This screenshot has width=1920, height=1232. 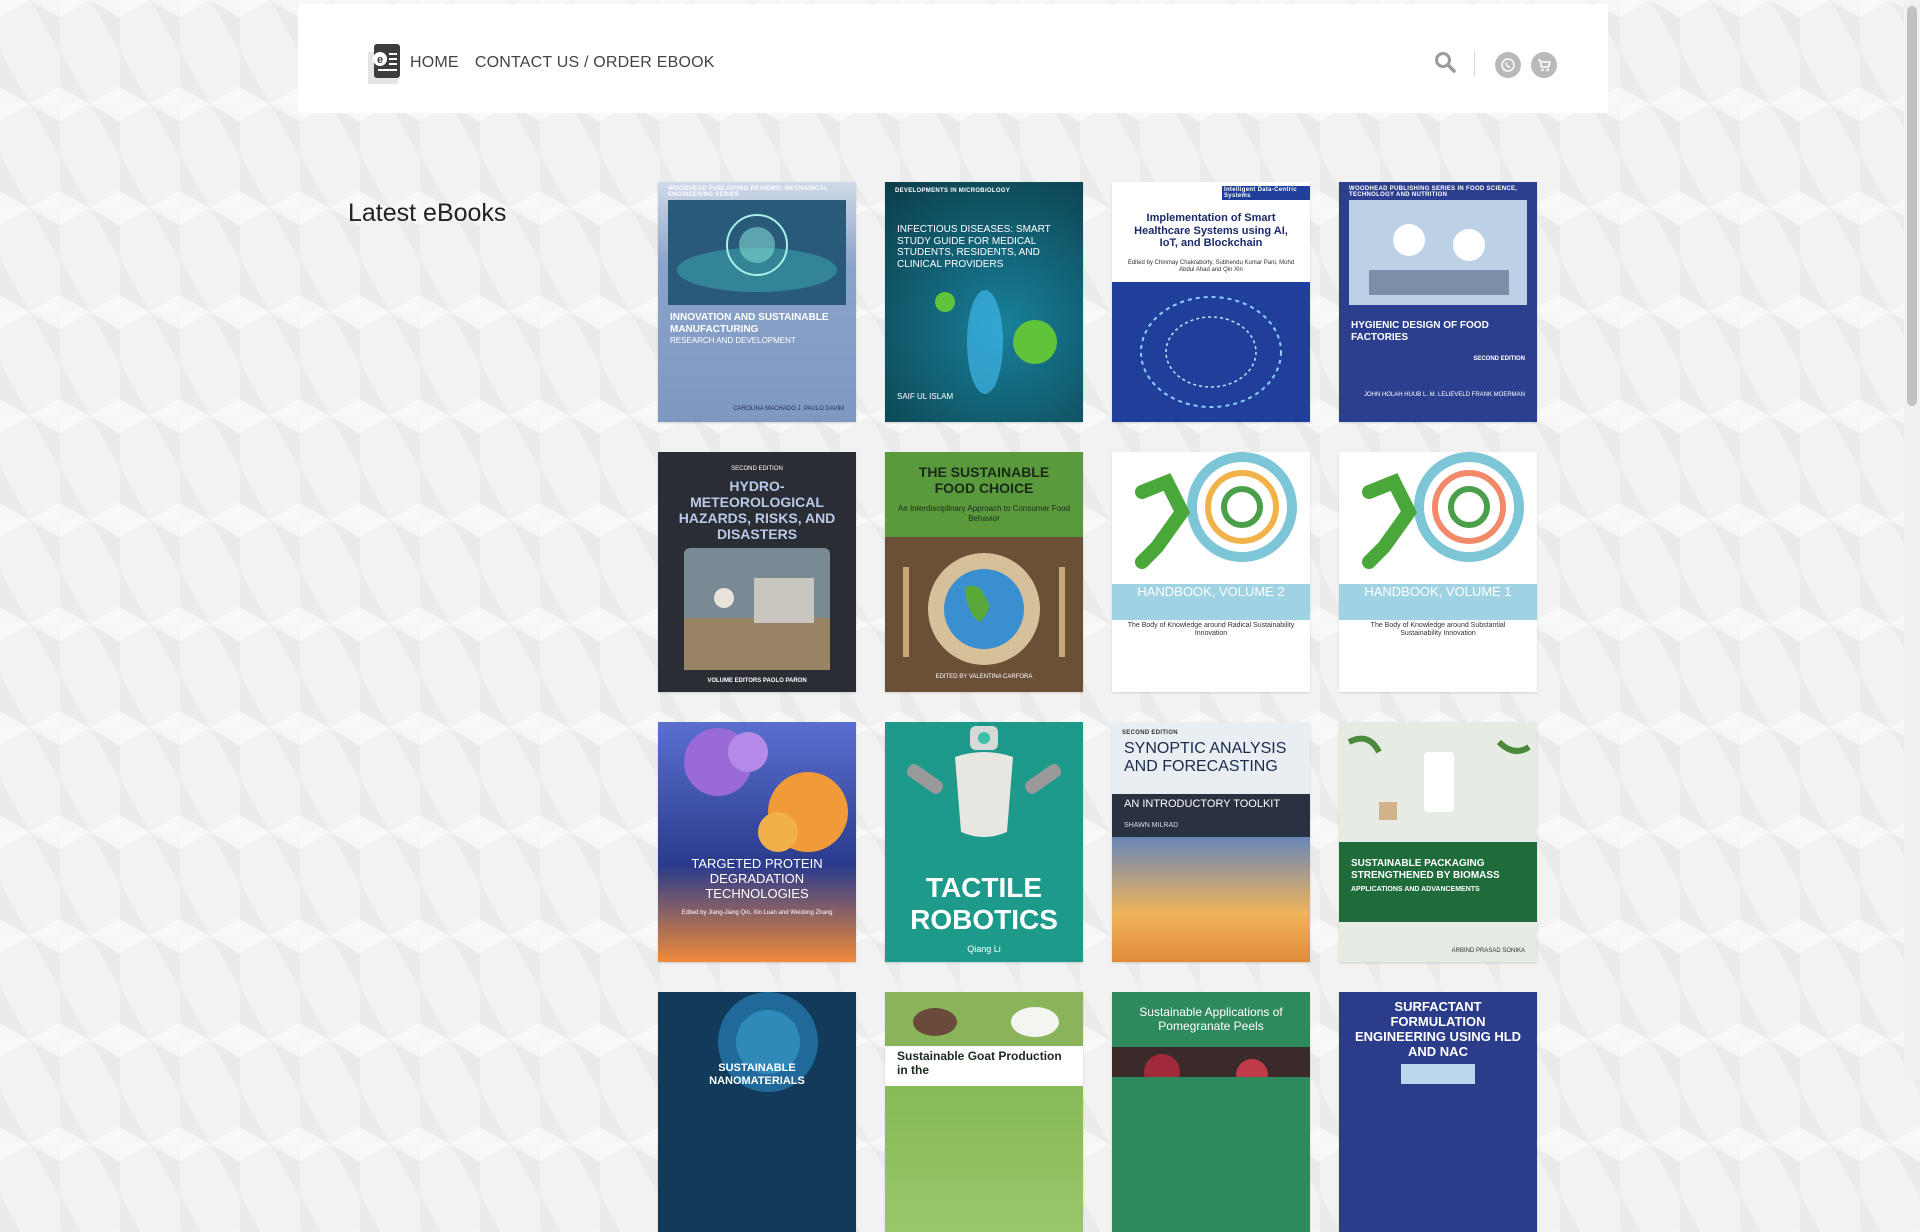 I want to click on page-scrollbar, so click(x=1912, y=540).